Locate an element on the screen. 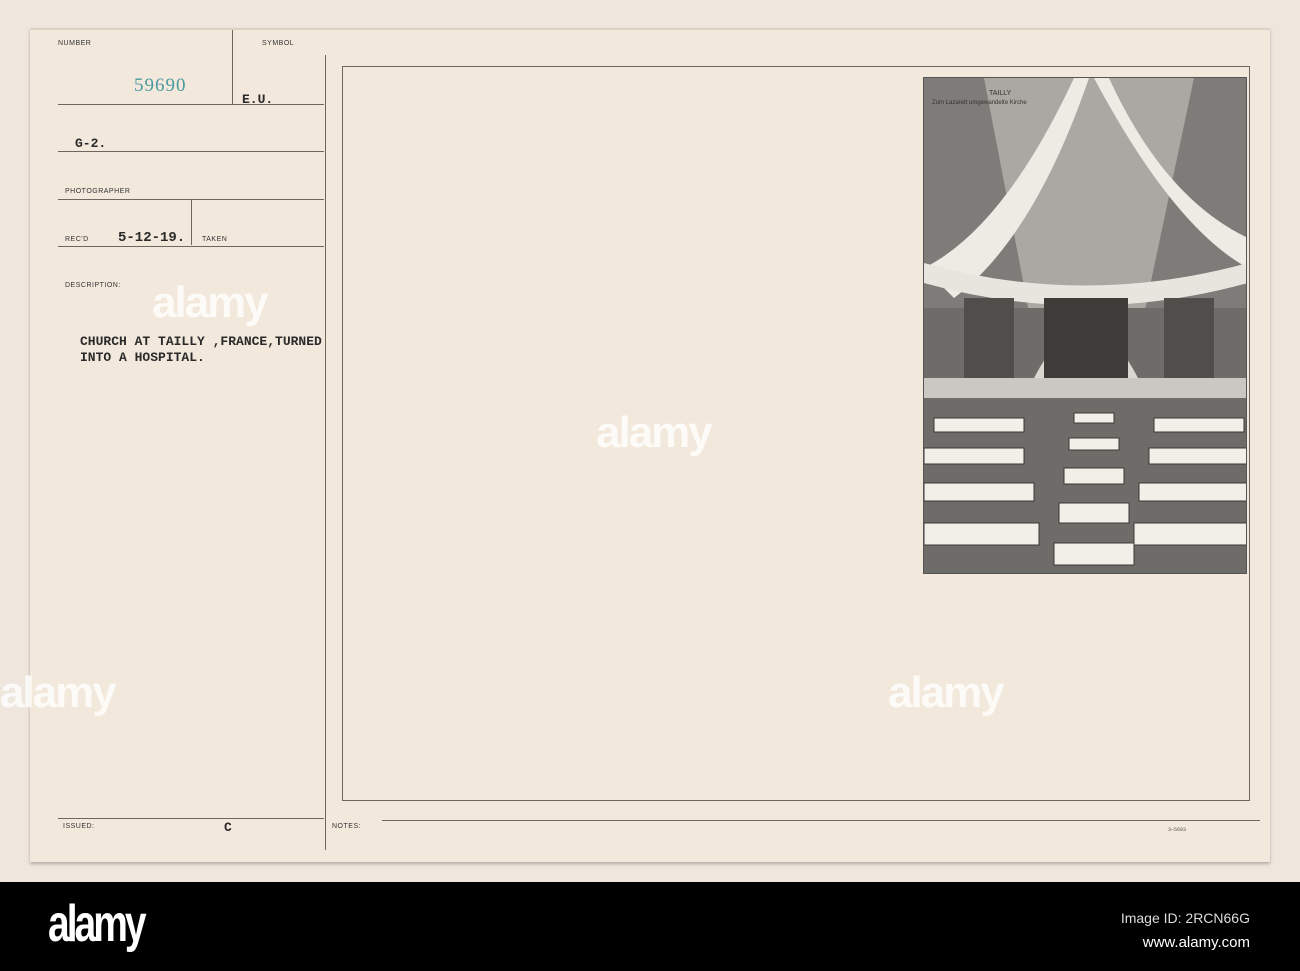 This screenshot has width=1300, height=971. issued-value: C is located at coordinates (228, 827).